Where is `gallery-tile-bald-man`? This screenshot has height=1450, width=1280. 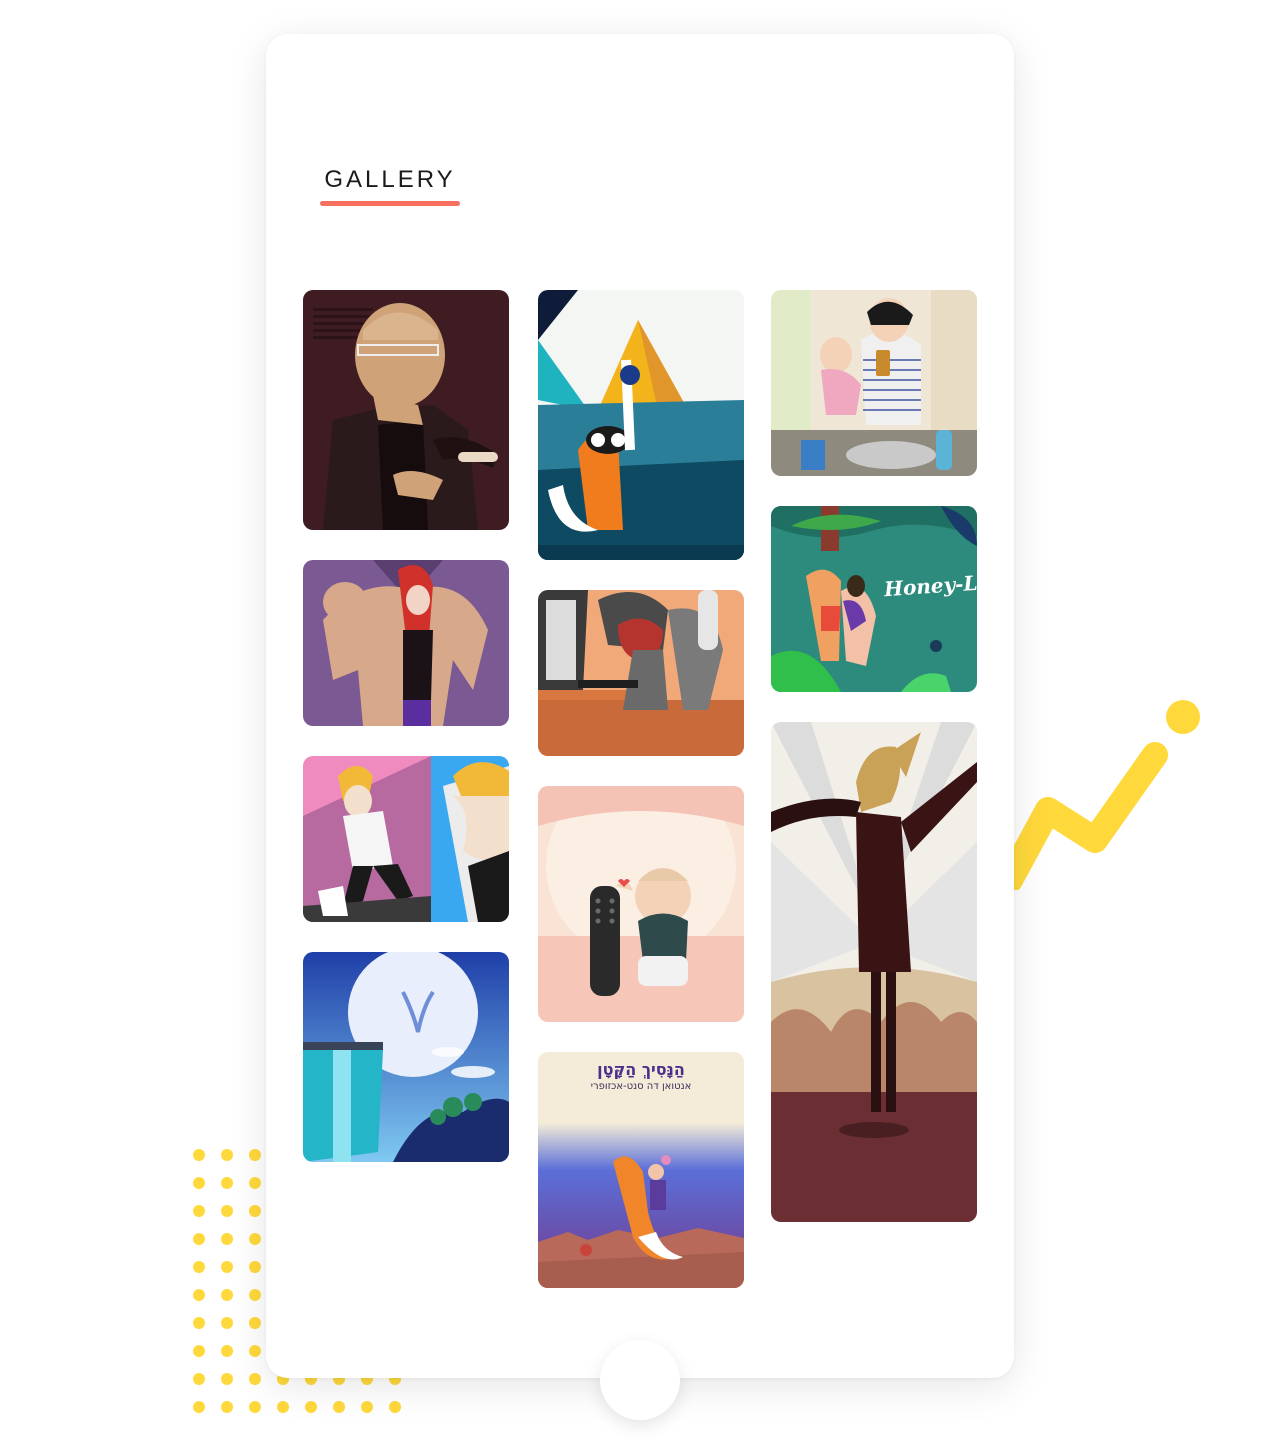 gallery-tile-bald-man is located at coordinates (406, 410).